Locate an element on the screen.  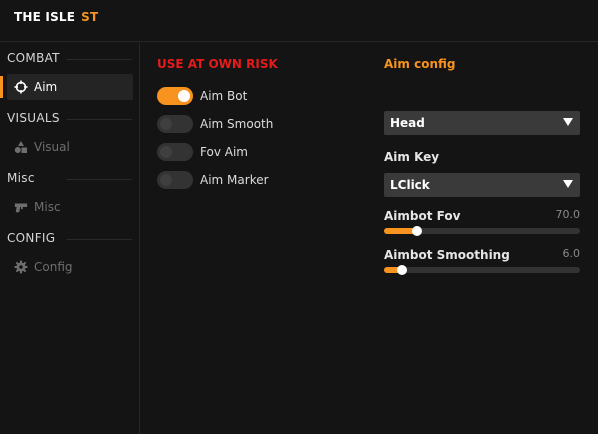
app-title: THE ISLE ST is located at coordinates (56, 17).